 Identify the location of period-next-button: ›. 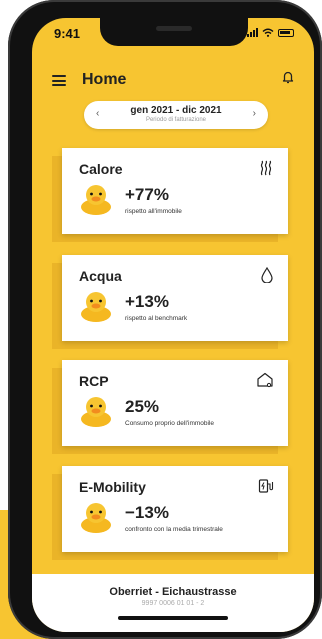
(254, 113).